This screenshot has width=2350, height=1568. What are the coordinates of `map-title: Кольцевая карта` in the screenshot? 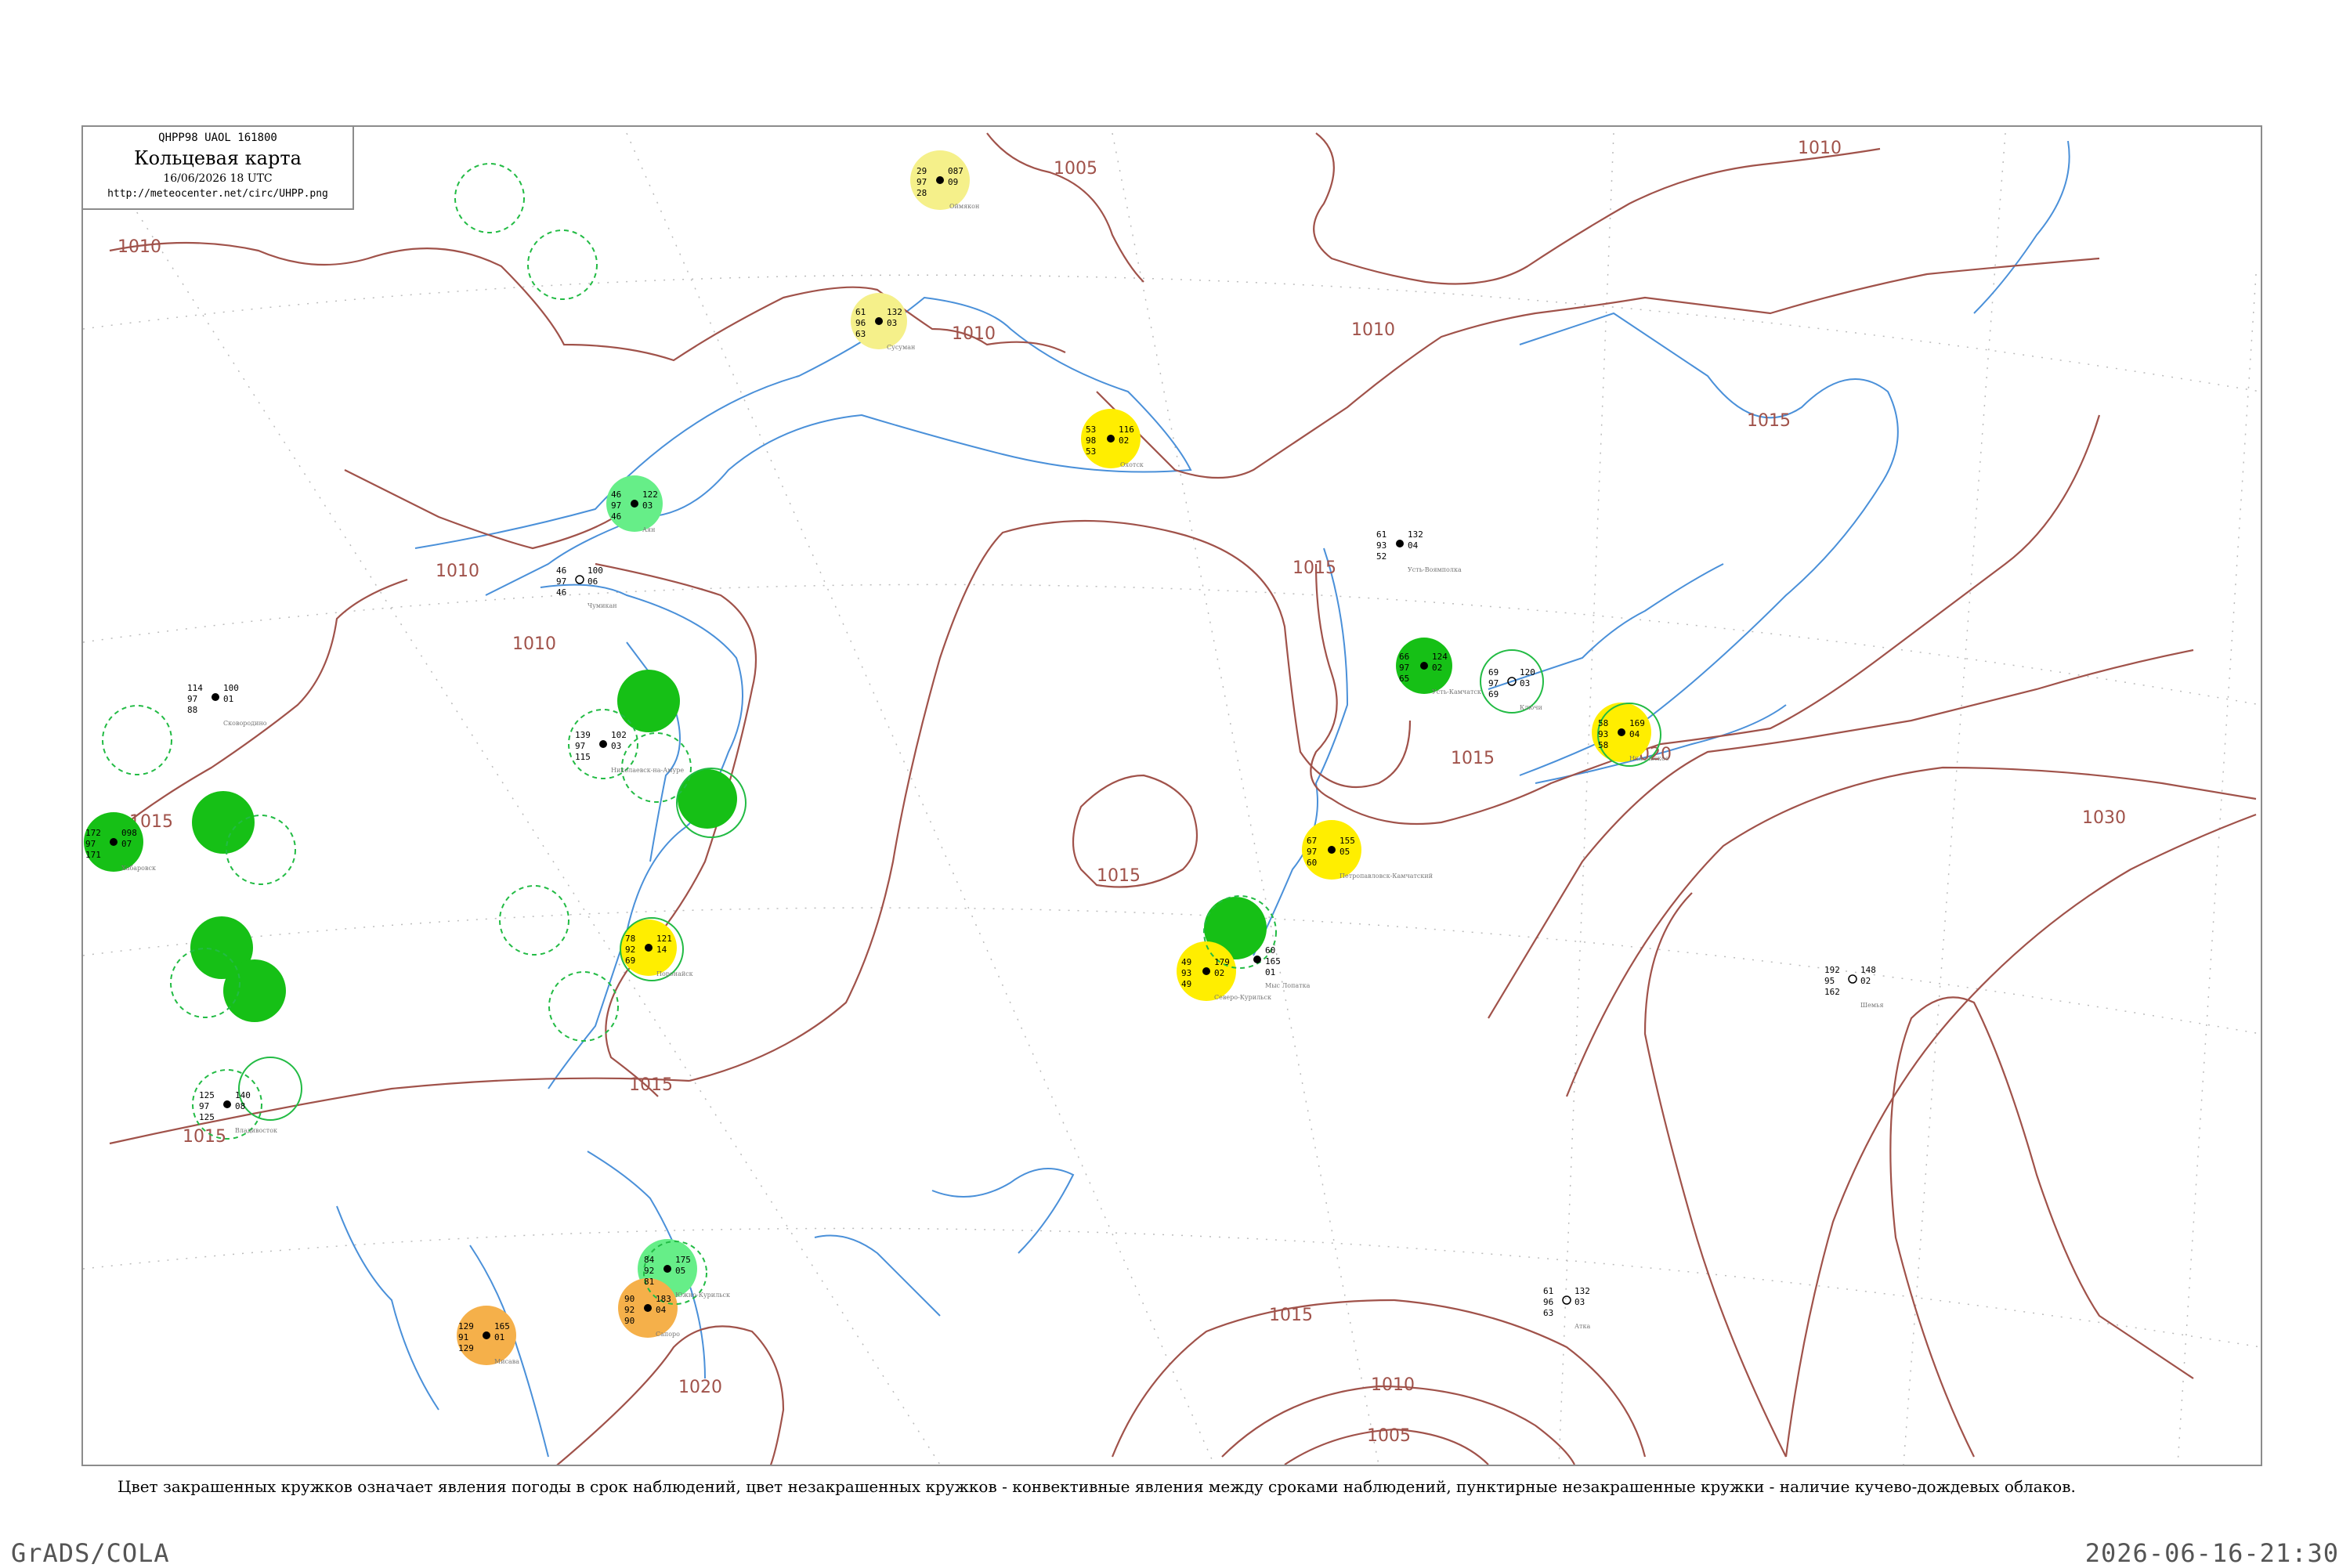 It's located at (218, 158).